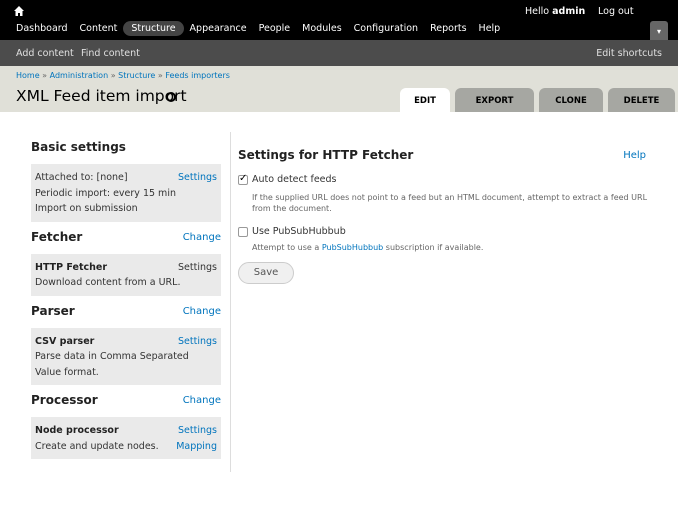 The height and width of the screenshot is (520, 678). What do you see at coordinates (202, 311) in the screenshot?
I see `parser-change-link: Change` at bounding box center [202, 311].